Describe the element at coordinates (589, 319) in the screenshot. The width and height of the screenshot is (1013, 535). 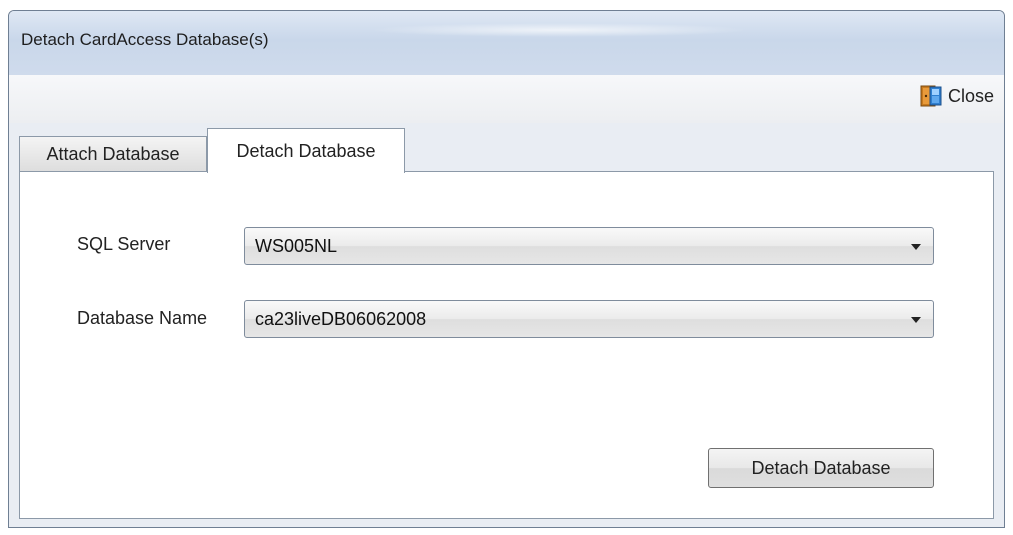
I see `database-name-dropdown: ca23liveDB06062008` at that location.